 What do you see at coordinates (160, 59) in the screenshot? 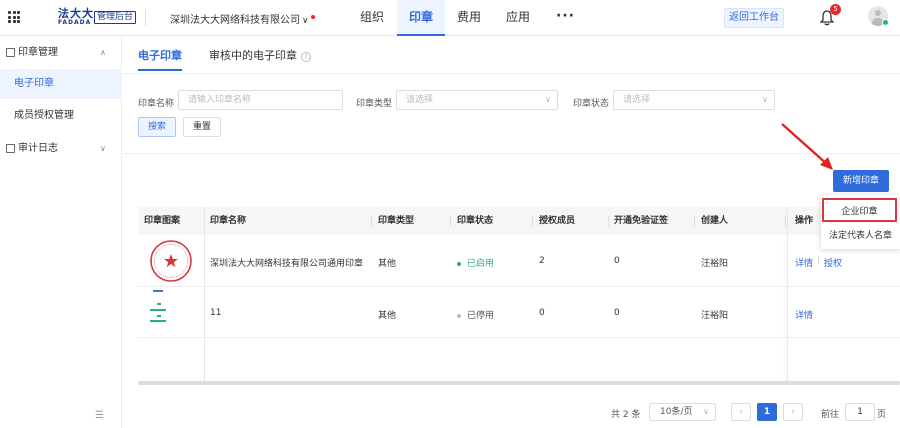
I see `tab-e-seal: 电子印章` at bounding box center [160, 59].